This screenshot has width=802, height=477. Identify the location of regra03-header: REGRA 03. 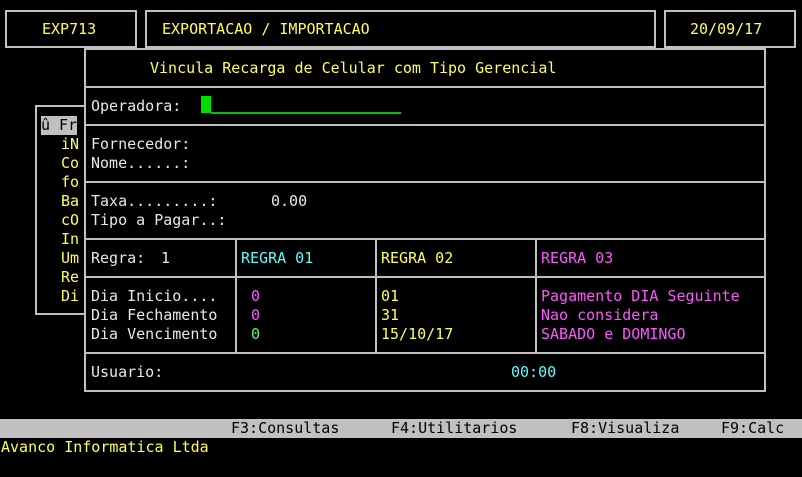
(577, 258).